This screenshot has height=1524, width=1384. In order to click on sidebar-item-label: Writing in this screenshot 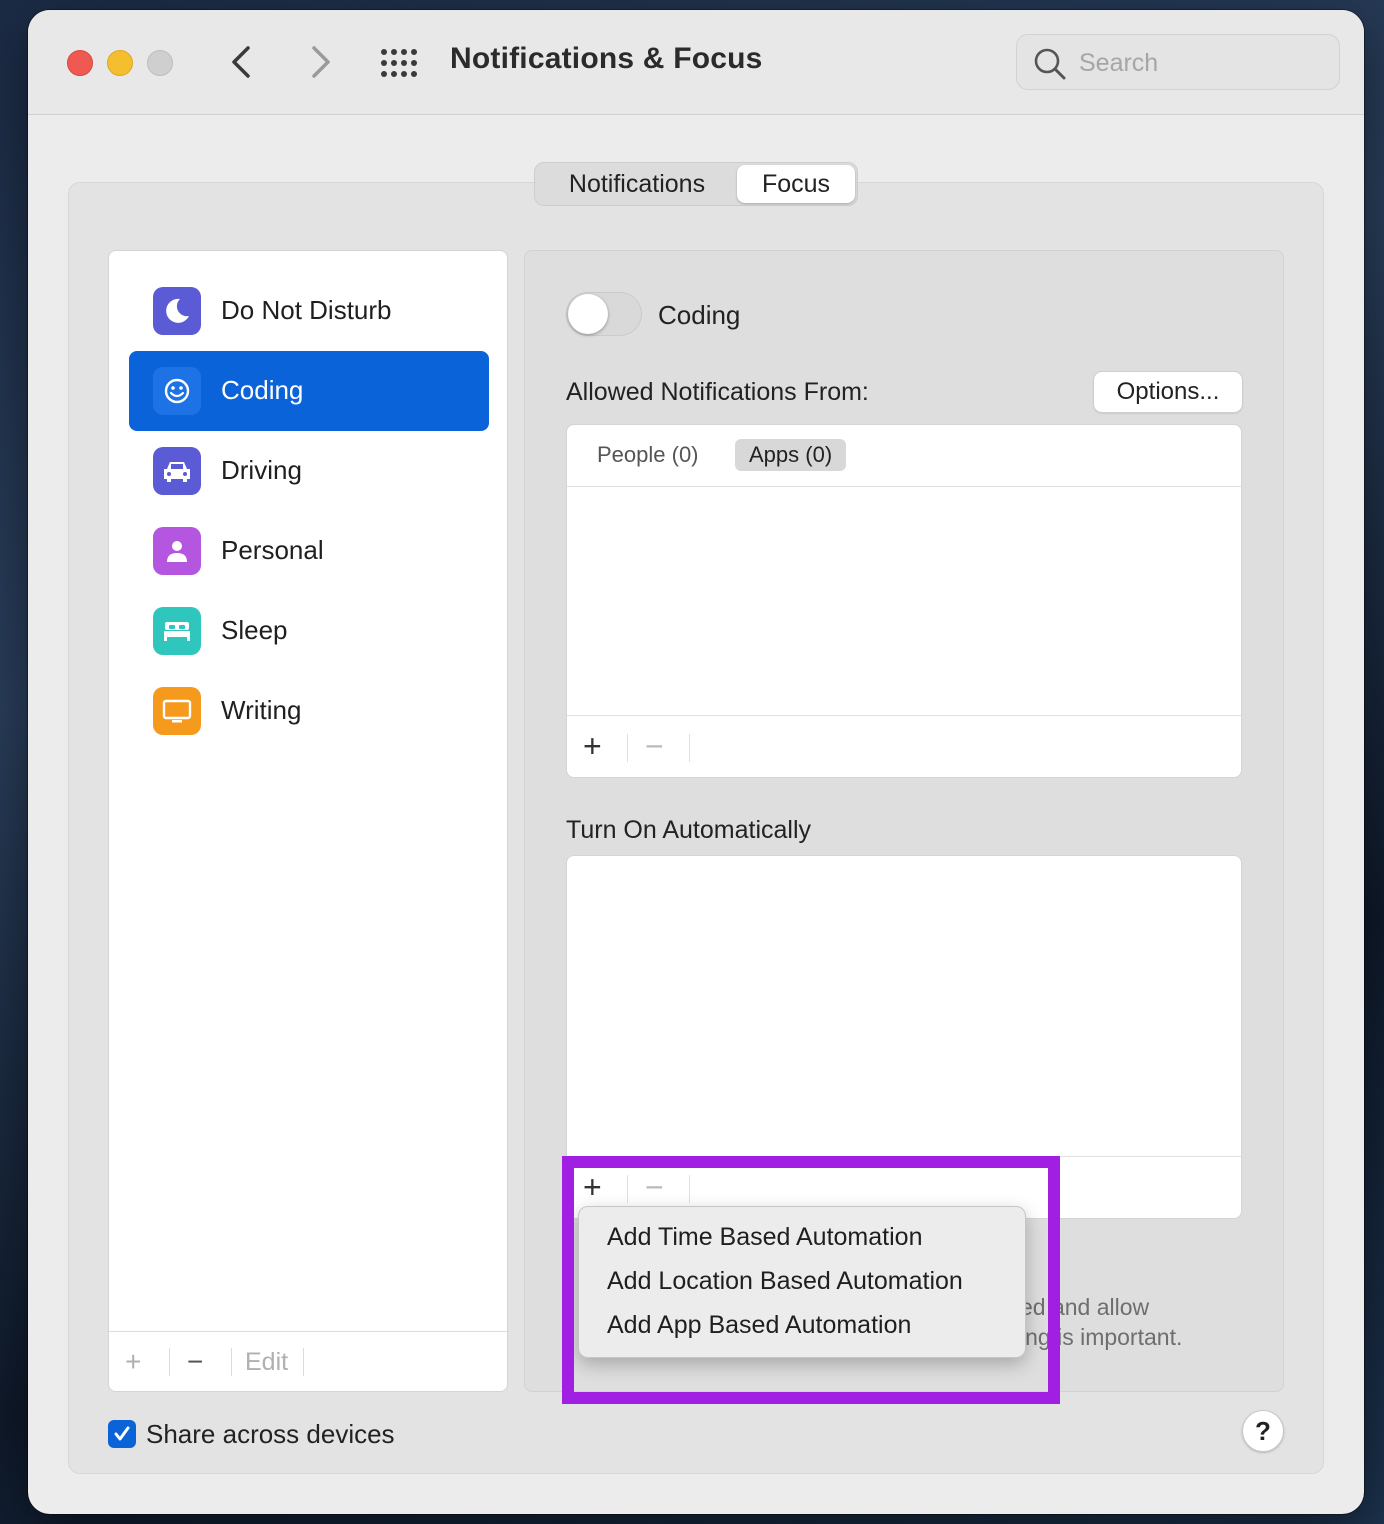, I will do `click(261, 710)`.